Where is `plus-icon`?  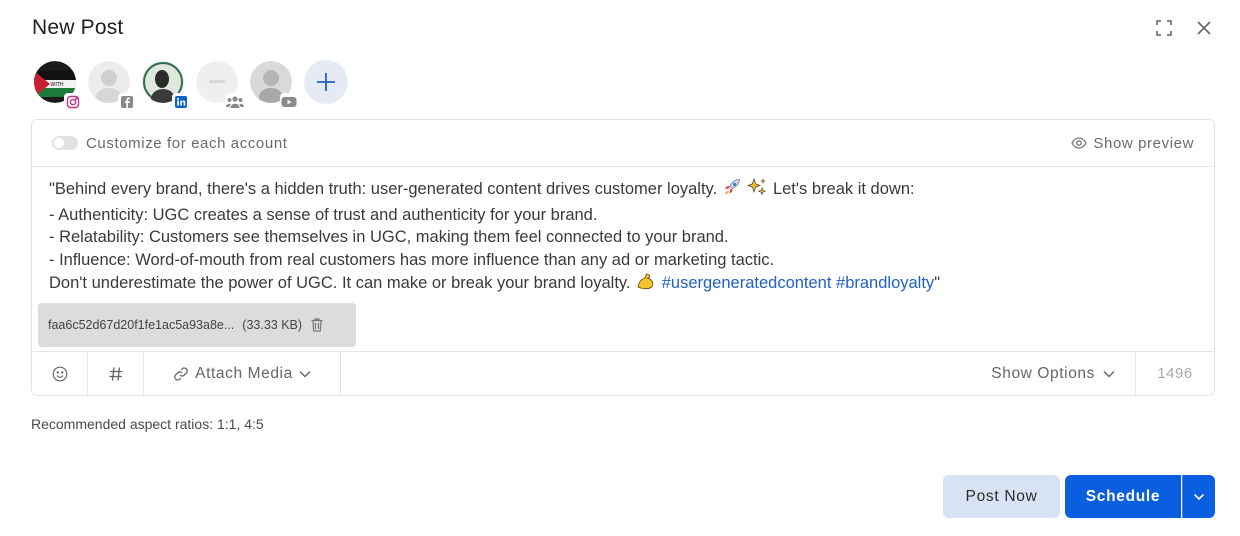 plus-icon is located at coordinates (326, 82).